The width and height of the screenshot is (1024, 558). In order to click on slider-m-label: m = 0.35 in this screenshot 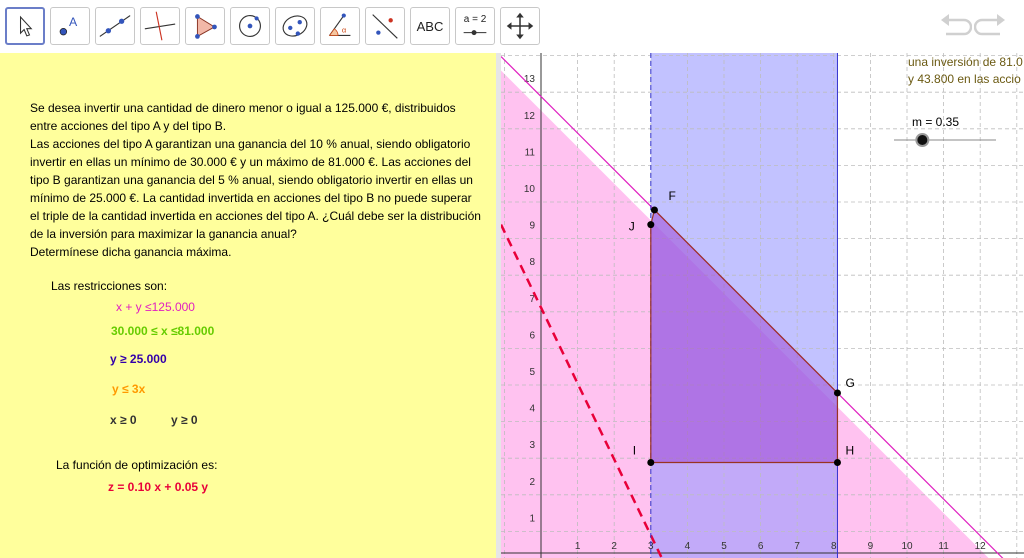, I will do `click(936, 122)`.